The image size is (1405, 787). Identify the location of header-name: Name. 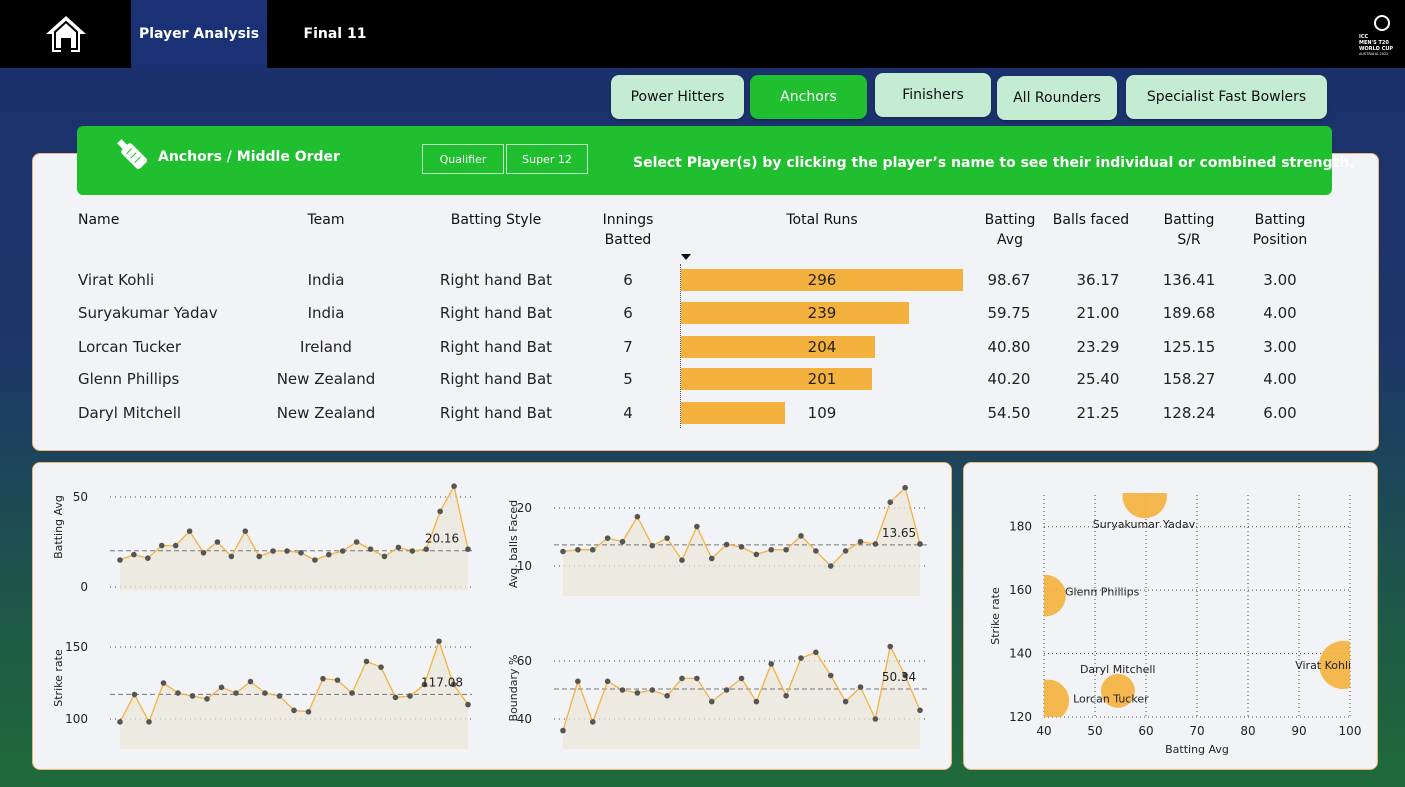
(98, 220).